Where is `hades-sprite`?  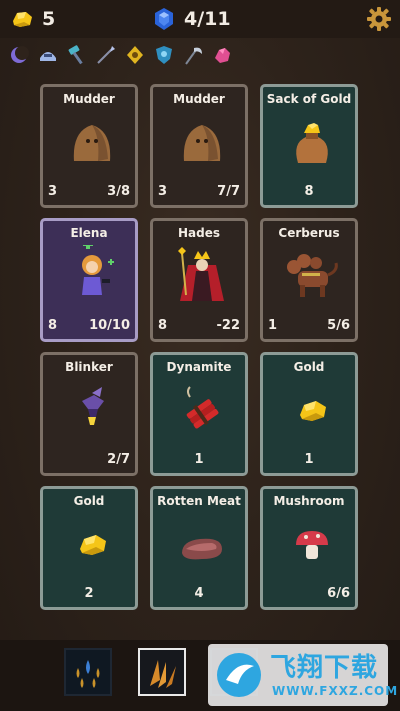 hades-sprite is located at coordinates (201, 274).